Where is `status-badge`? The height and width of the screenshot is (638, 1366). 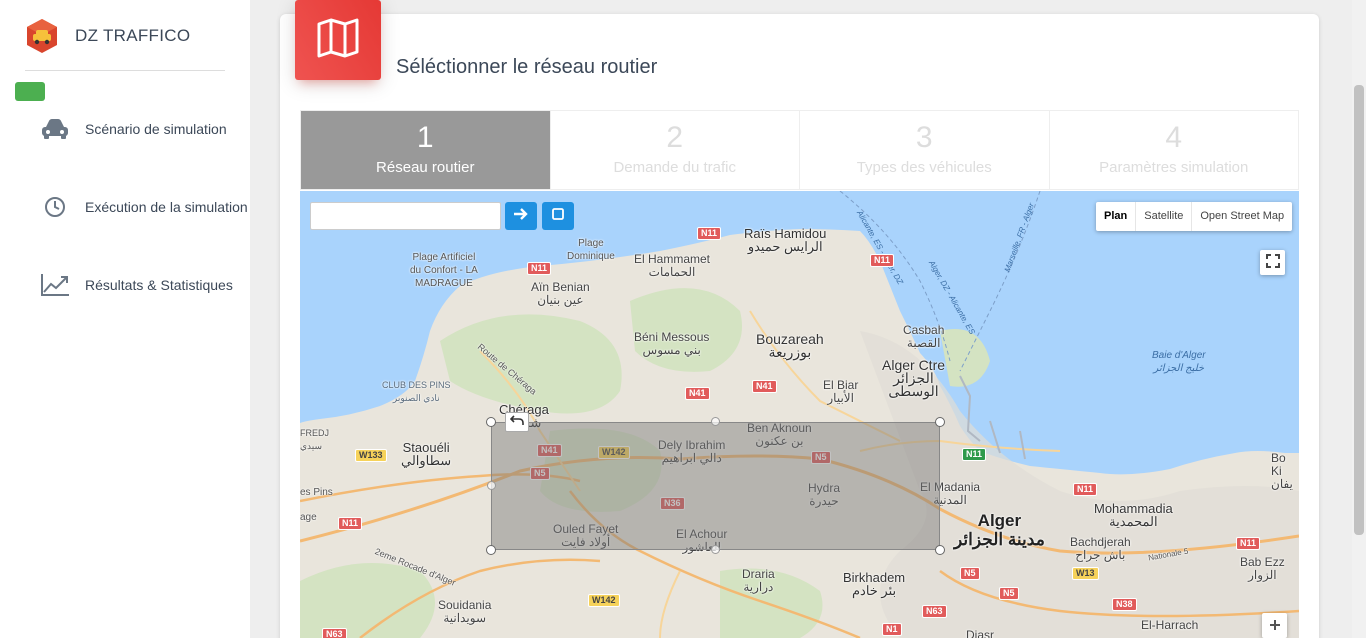
status-badge is located at coordinates (30, 91).